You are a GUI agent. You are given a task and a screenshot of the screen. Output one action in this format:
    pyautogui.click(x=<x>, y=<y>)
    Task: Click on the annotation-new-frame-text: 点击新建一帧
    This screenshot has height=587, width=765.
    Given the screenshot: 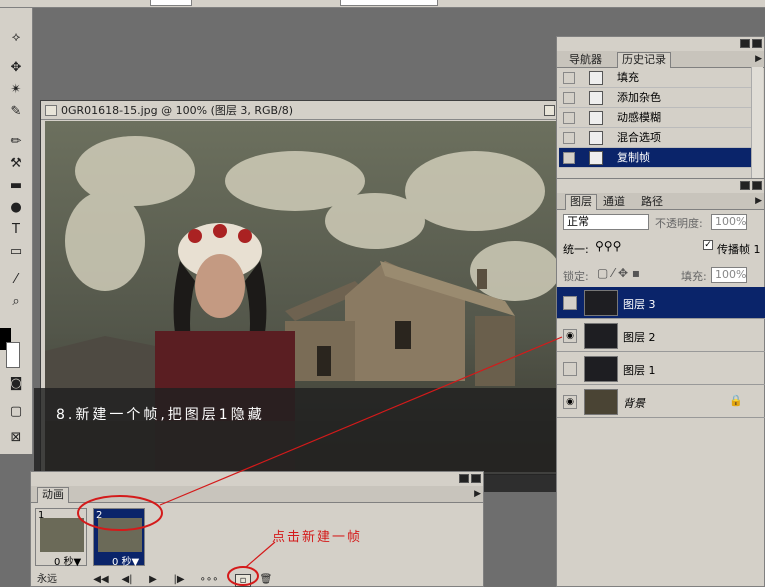 What is the action you would take?
    pyautogui.click(x=317, y=537)
    